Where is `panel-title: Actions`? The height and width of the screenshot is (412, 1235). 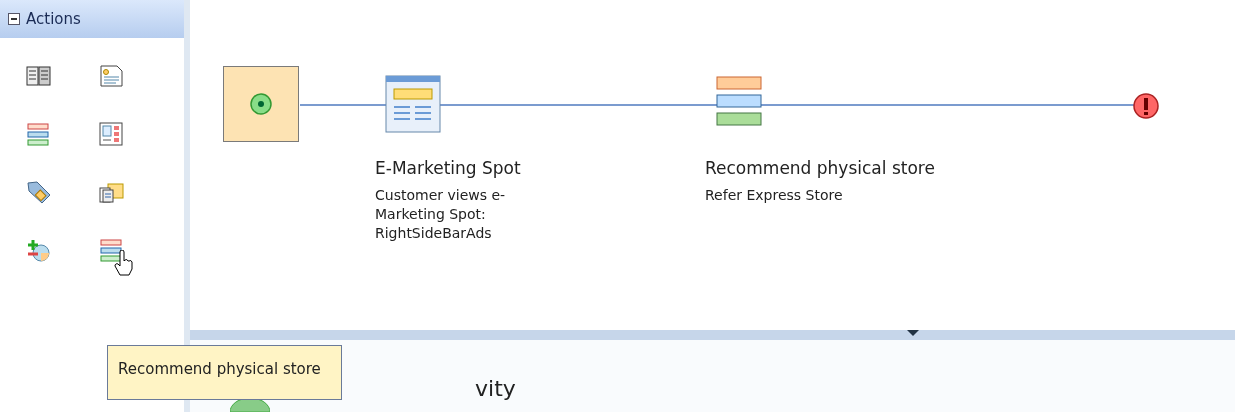
panel-title: Actions is located at coordinates (53, 19).